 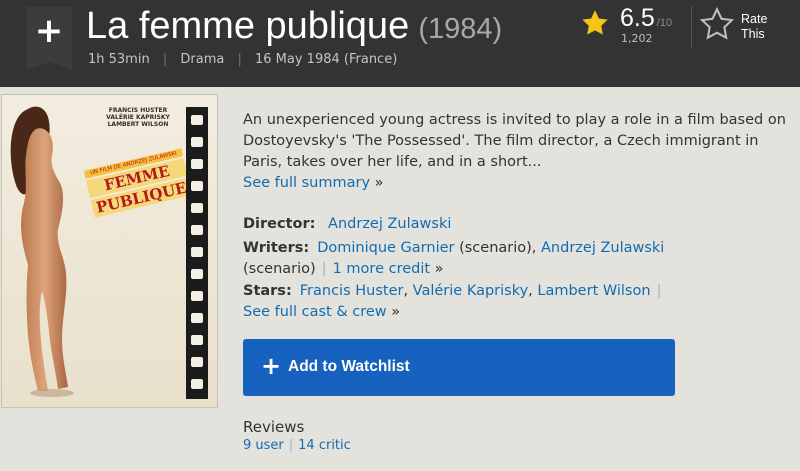 I want to click on director-row: Director: Andrzej Zulawski, so click(x=515, y=224).